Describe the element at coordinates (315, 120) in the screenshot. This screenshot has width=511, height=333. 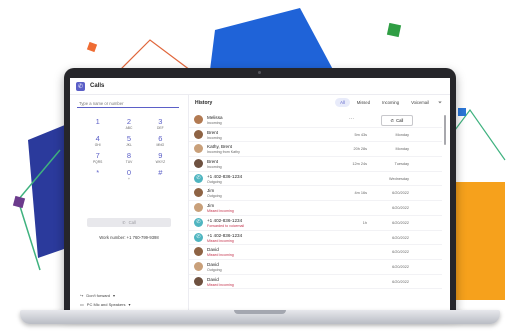
I see `history-row: Melissa Incoming ··· ✆ Call` at that location.